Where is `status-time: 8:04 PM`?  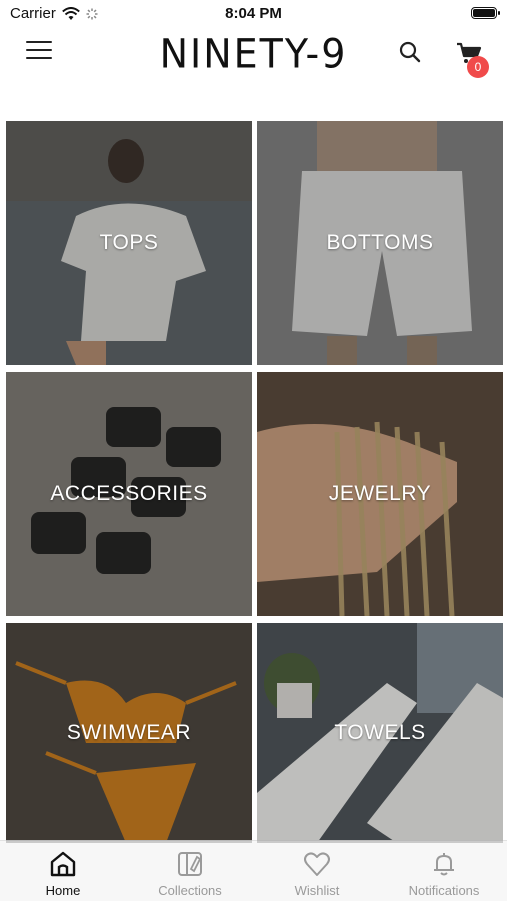 status-time: 8:04 PM is located at coordinates (253, 13).